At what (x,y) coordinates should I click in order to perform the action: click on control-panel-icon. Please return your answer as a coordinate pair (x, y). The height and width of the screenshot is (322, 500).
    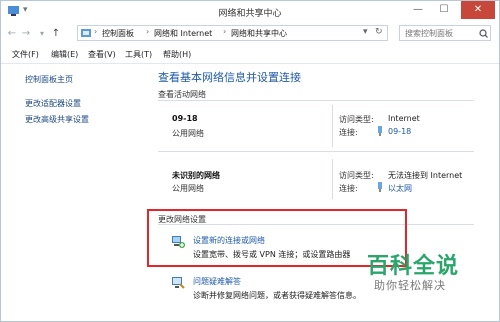
    Looking at the image, I should click on (86, 33).